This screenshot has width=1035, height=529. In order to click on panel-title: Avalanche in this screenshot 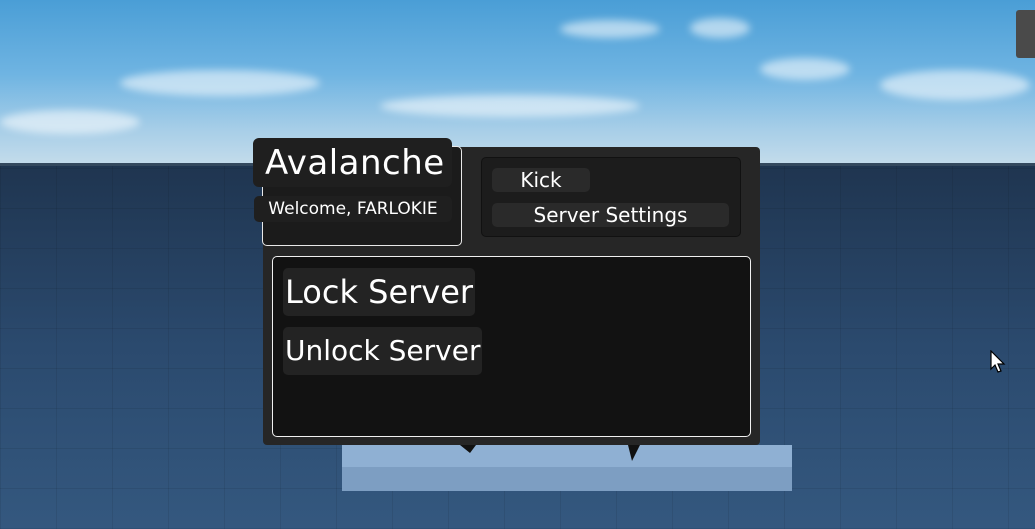, I will do `click(355, 163)`.